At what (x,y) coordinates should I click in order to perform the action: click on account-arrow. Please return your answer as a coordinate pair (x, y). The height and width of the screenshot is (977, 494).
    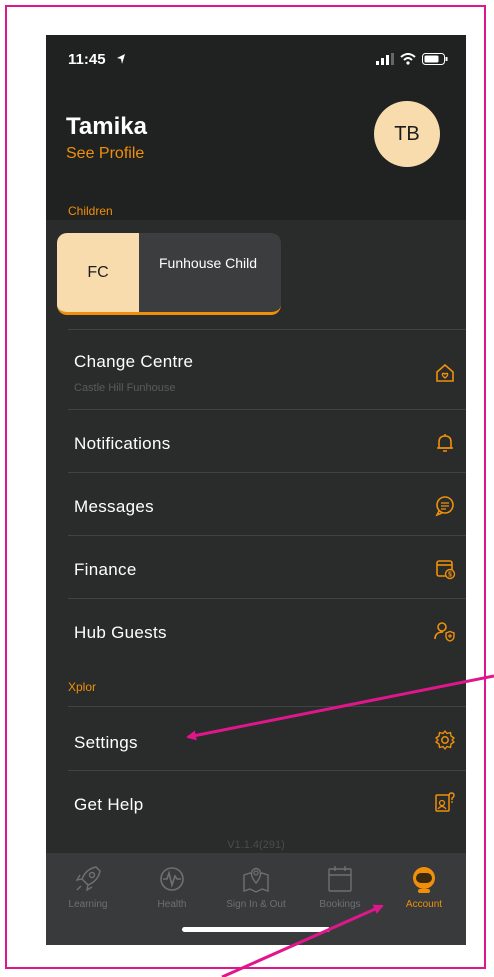
    Looking at the image, I should click on (302, 940).